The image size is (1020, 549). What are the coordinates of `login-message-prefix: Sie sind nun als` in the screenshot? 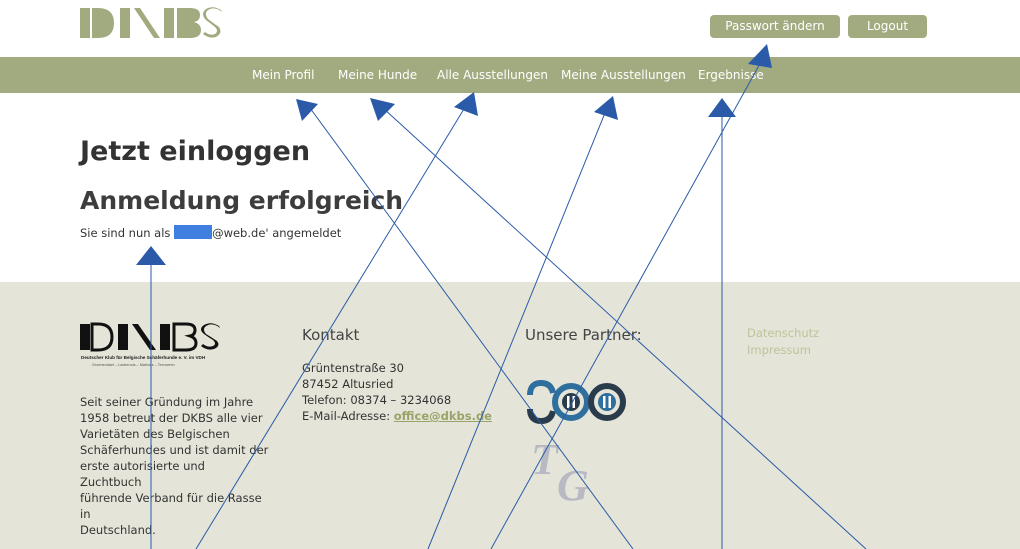 It's located at (127, 233).